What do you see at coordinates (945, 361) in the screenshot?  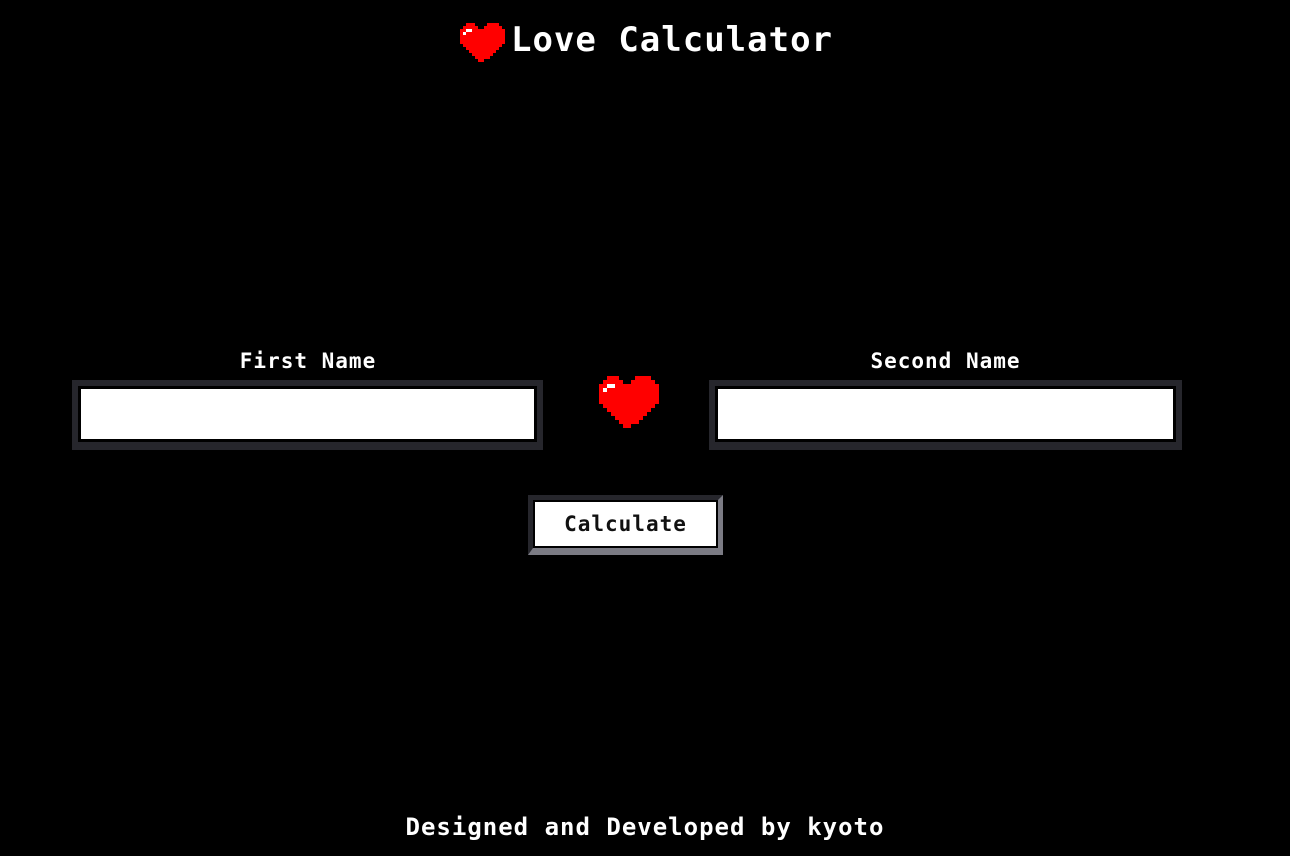 I see `second-name-label: Second Name` at bounding box center [945, 361].